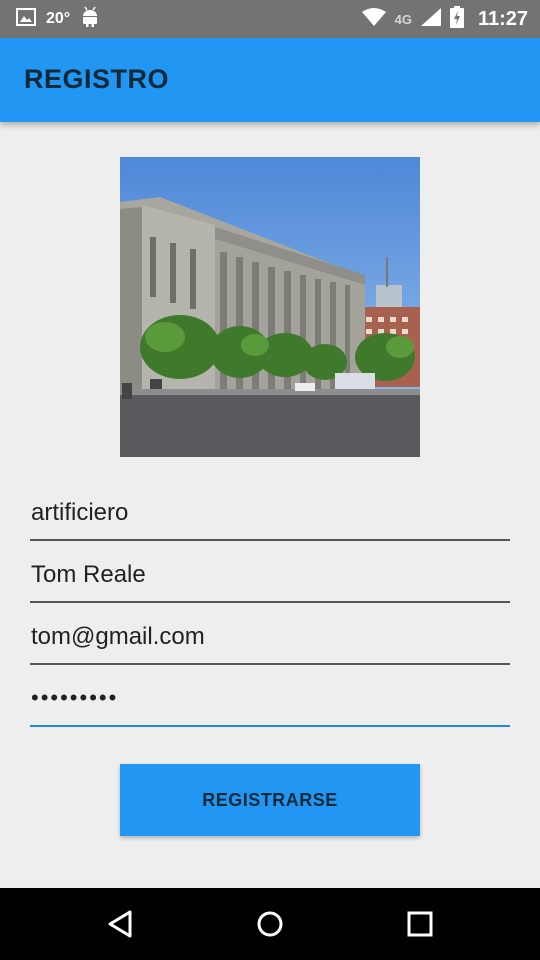 This screenshot has height=960, width=540. I want to click on password-value: •••••••••, so click(75, 697).